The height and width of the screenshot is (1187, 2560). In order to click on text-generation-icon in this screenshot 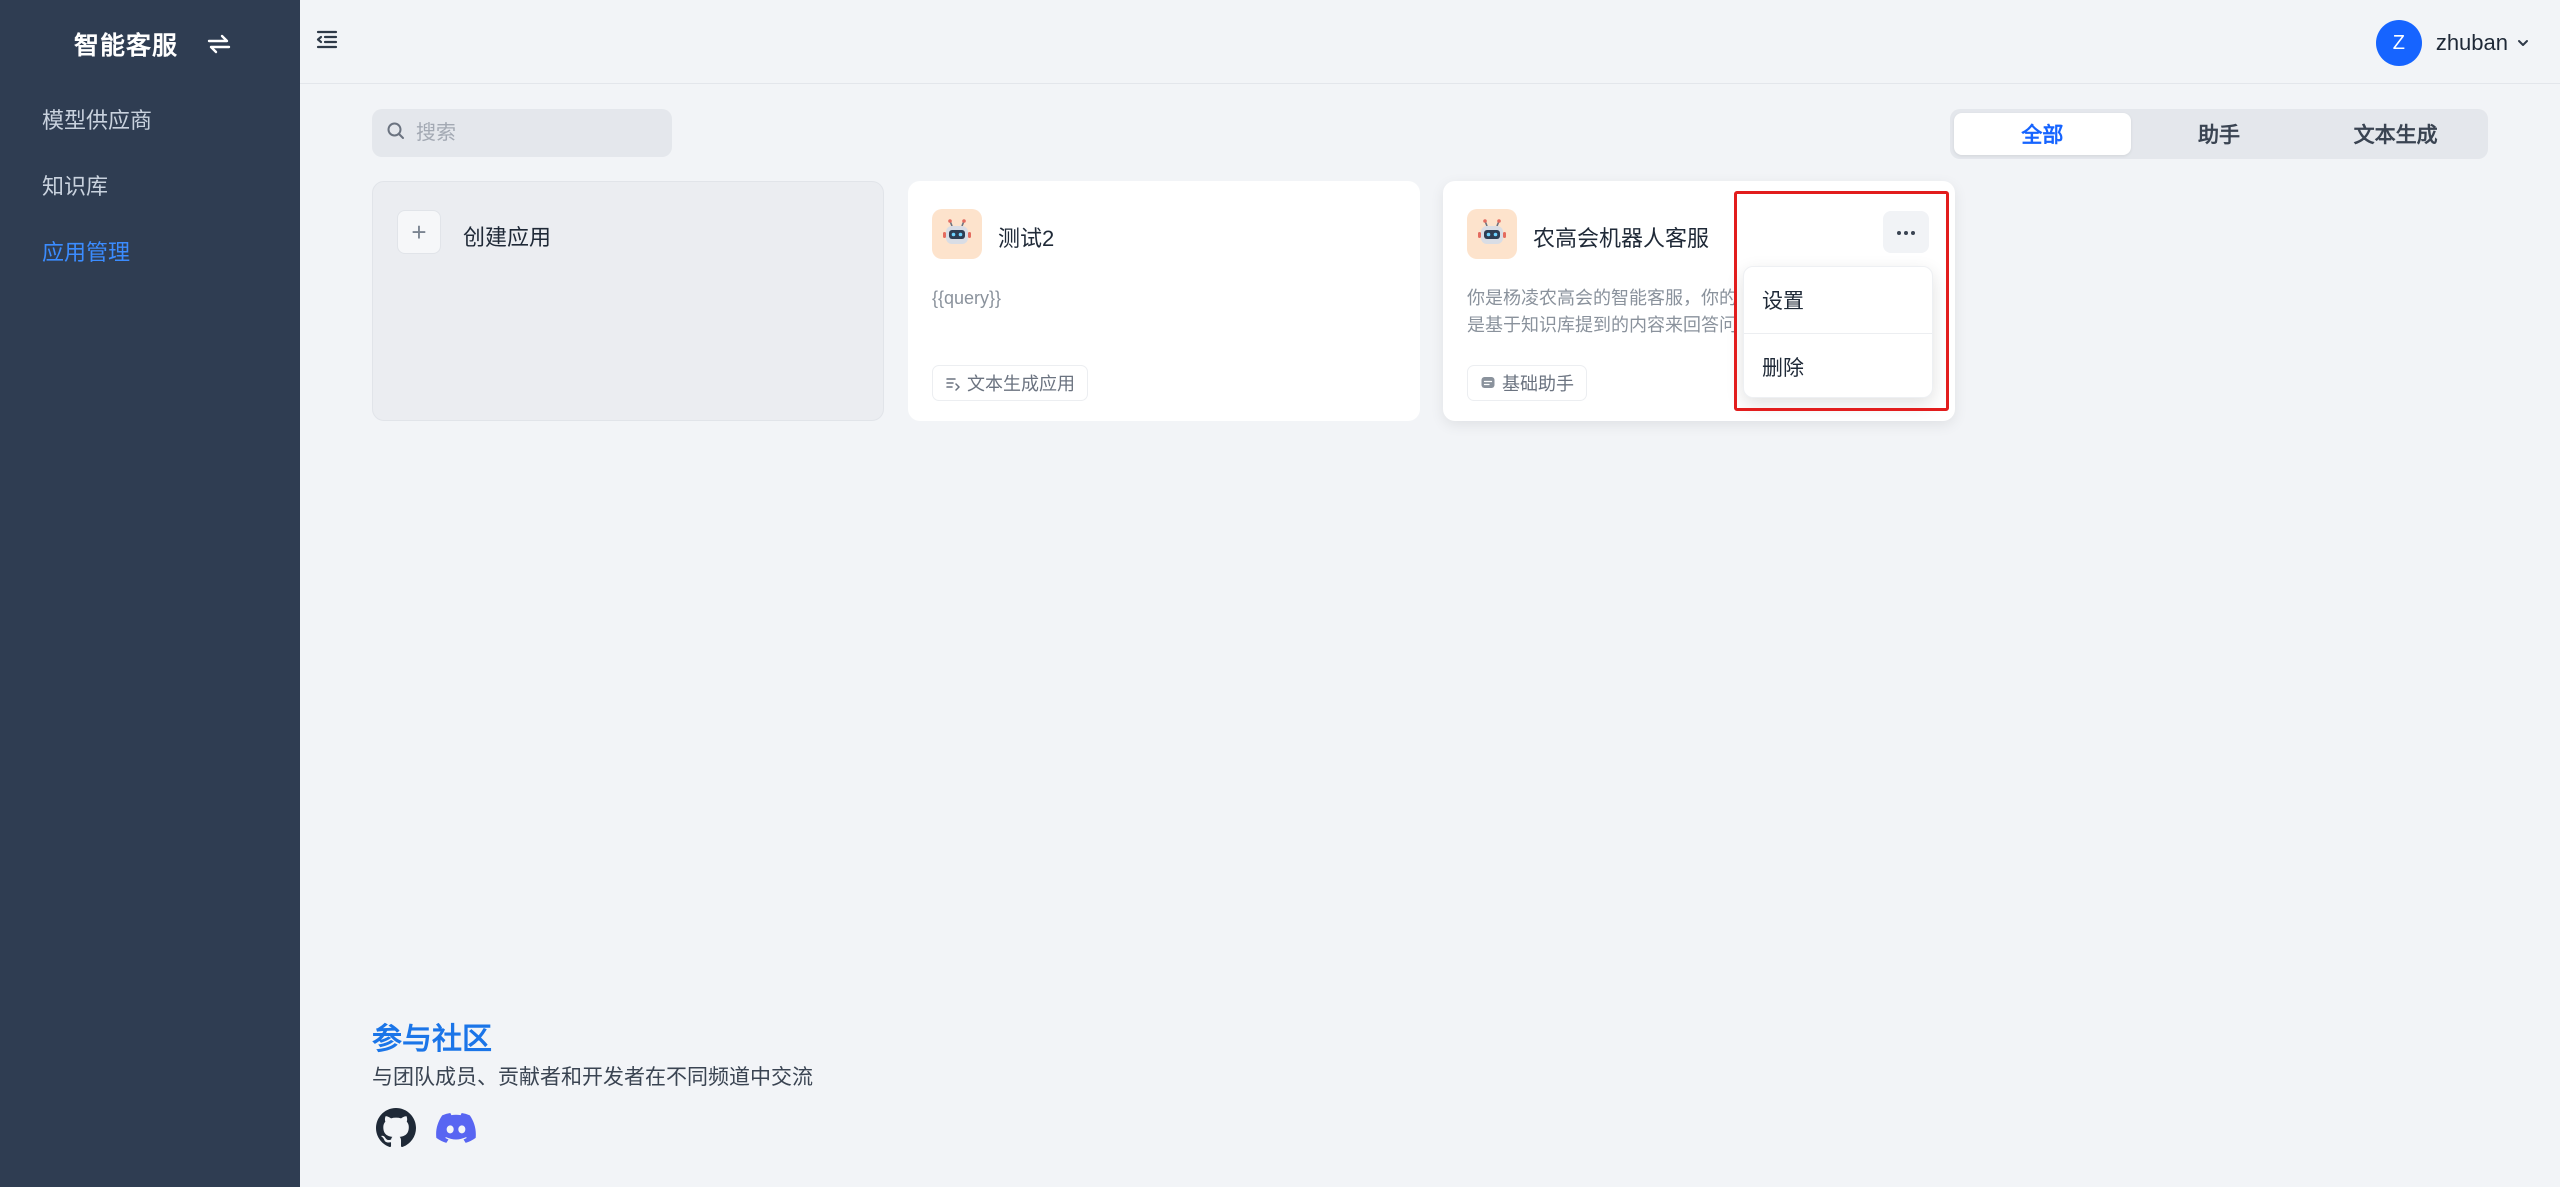, I will do `click(953, 383)`.